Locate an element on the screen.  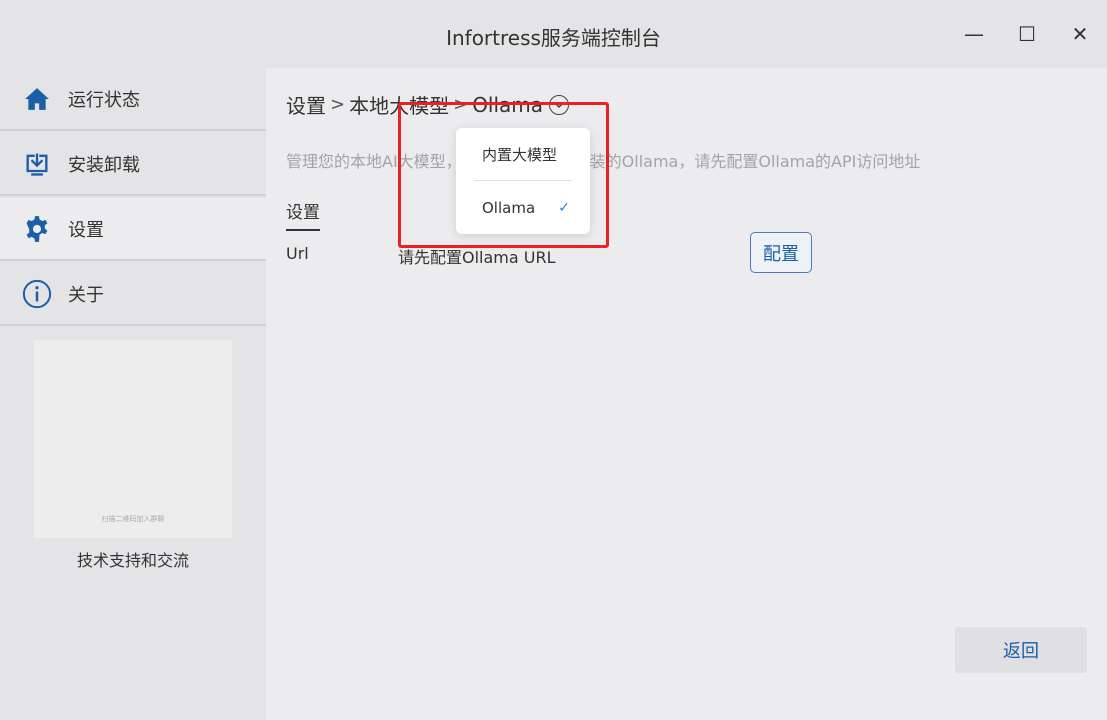
window-title: Infortress服务端控制台 is located at coordinates (553, 38).